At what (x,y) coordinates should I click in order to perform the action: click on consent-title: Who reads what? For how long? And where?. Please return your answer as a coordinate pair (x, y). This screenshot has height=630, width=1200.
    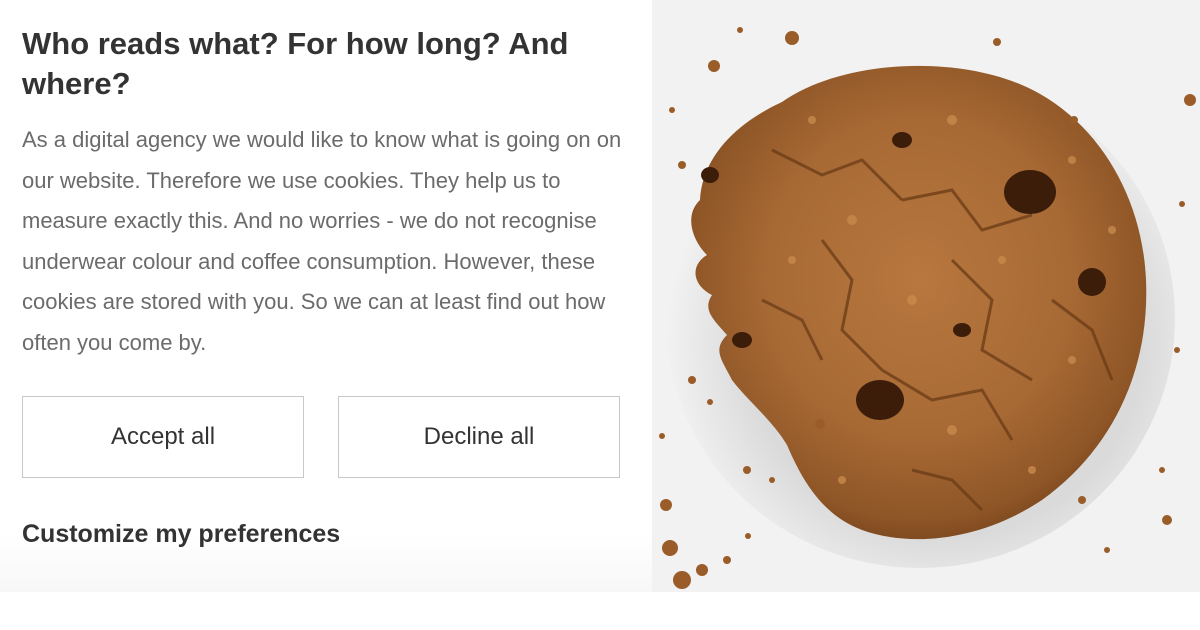
    Looking at the image, I should click on (295, 63).